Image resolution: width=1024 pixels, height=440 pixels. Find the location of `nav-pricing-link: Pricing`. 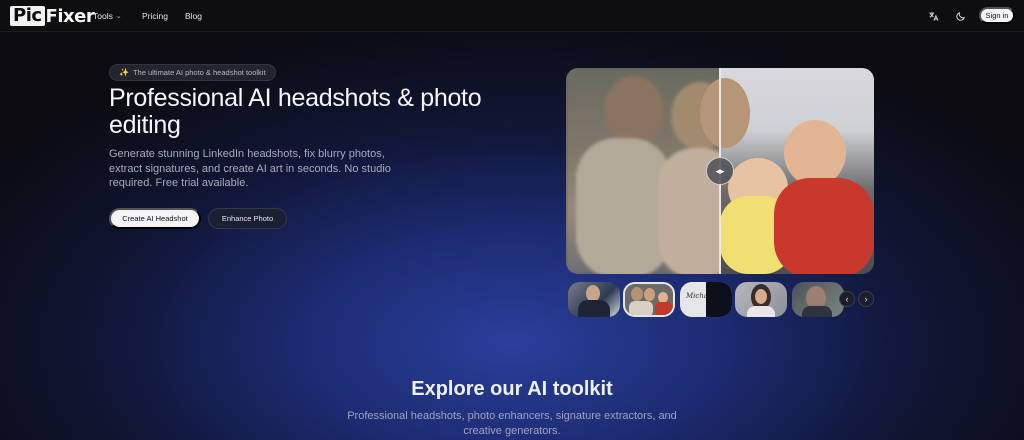

nav-pricing-link: Pricing is located at coordinates (155, 16).